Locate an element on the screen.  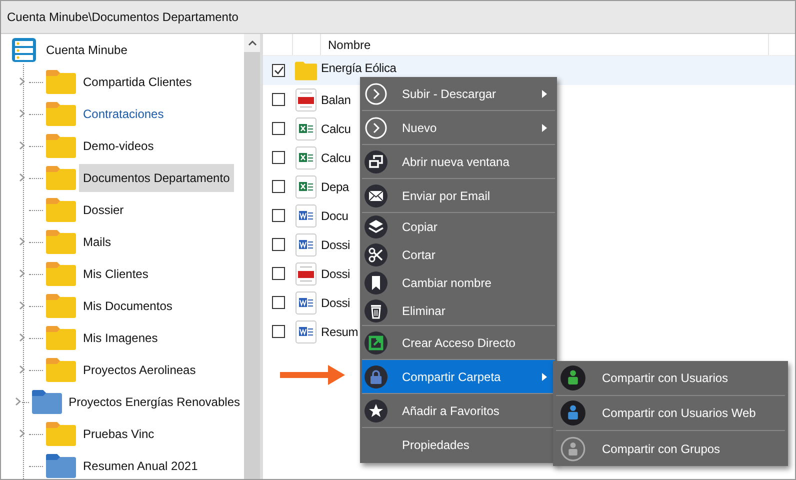
menu-item: Compartir con Usuarios Web is located at coordinates (670, 413).